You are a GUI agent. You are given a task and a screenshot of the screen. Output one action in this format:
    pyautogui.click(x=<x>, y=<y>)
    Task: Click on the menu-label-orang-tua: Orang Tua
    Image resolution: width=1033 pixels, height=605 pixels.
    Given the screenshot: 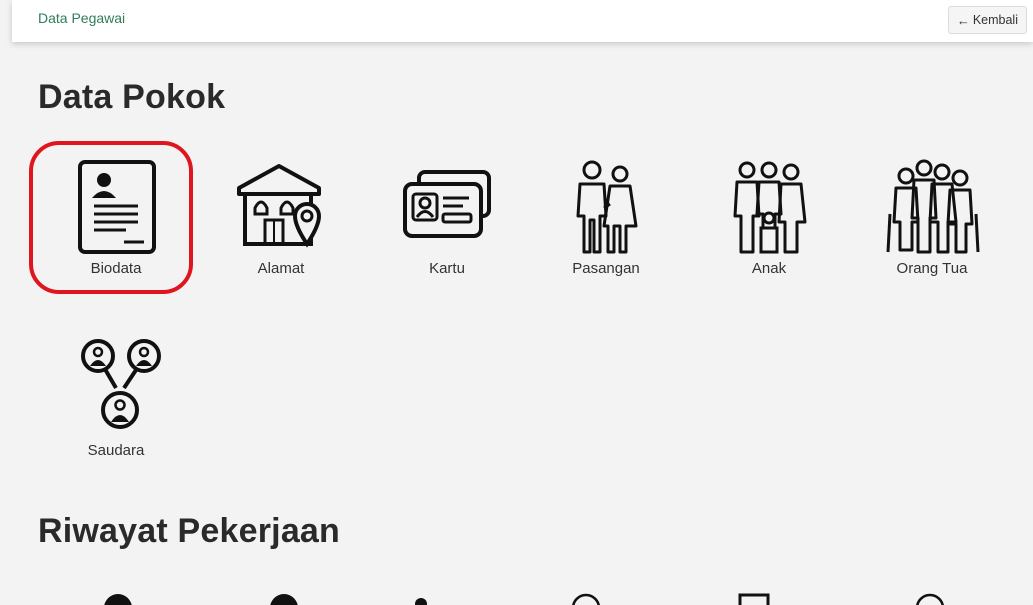 What is the action you would take?
    pyautogui.click(x=932, y=268)
    